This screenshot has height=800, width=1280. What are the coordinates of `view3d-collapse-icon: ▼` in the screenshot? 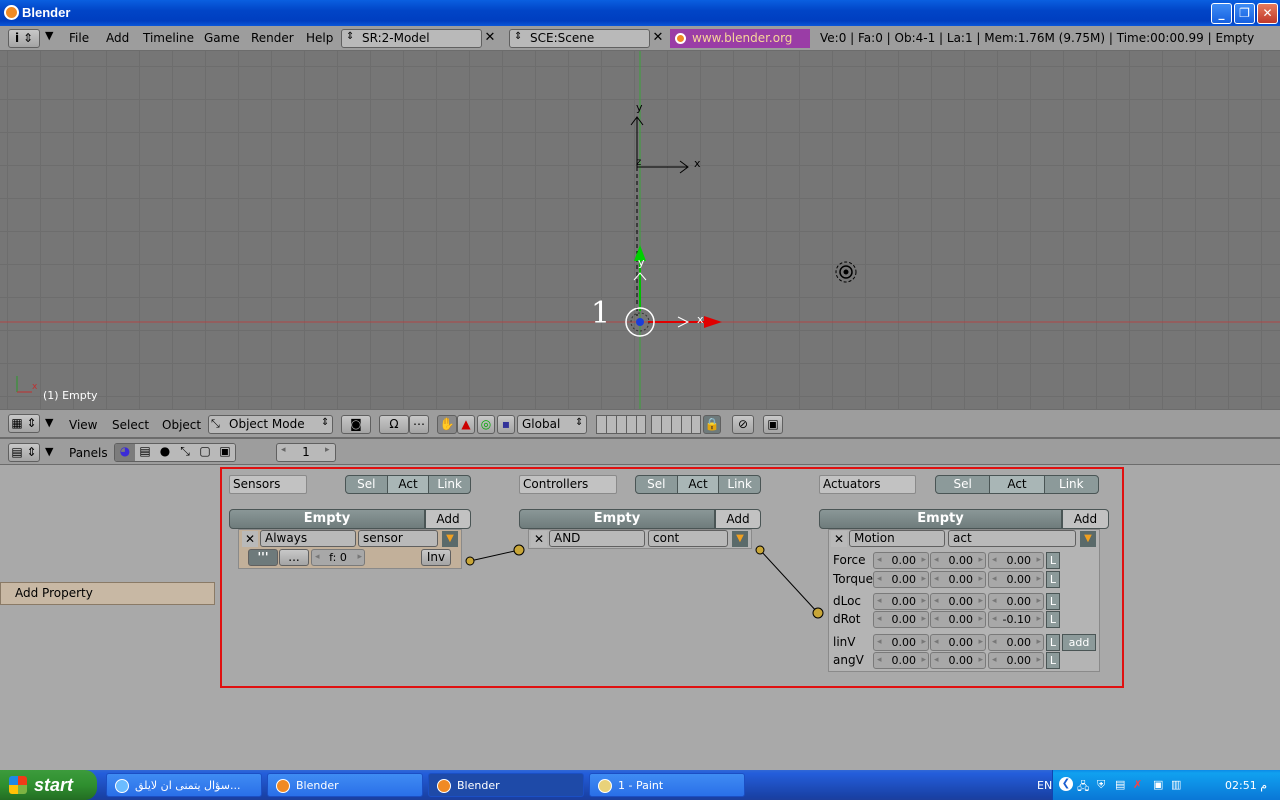 It's located at (49, 422).